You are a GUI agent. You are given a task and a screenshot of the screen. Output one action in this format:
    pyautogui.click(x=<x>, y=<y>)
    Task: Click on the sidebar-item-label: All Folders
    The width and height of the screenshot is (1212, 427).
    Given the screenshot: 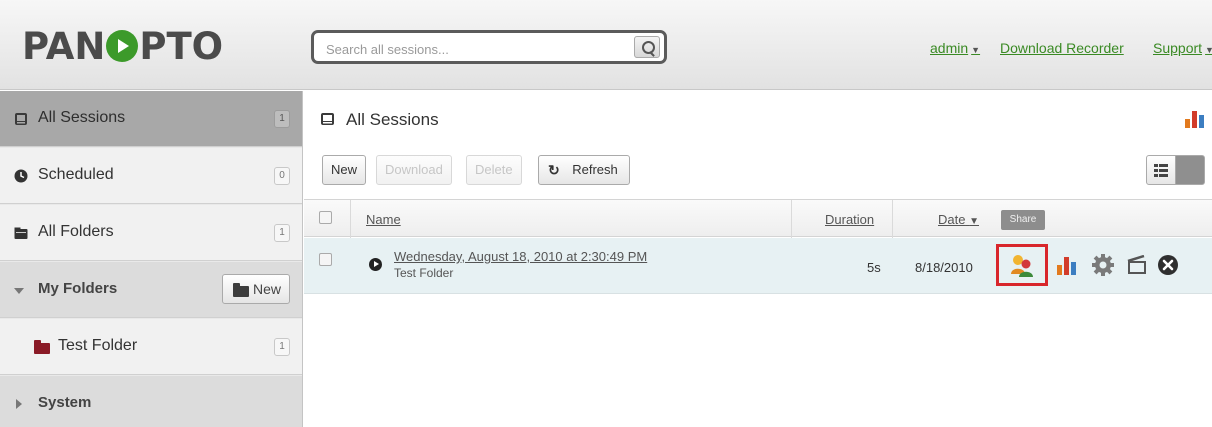 What is the action you would take?
    pyautogui.click(x=76, y=231)
    